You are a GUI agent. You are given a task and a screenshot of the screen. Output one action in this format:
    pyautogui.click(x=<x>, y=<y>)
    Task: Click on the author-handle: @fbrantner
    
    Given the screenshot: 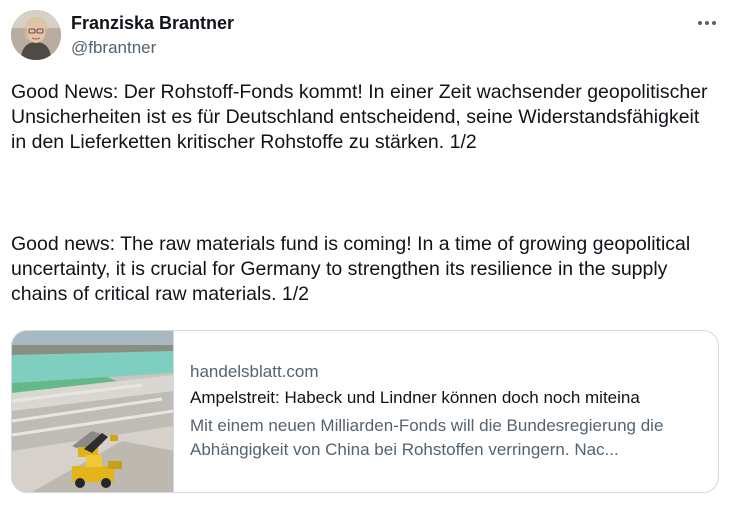 What is the action you would take?
    pyautogui.click(x=113, y=48)
    